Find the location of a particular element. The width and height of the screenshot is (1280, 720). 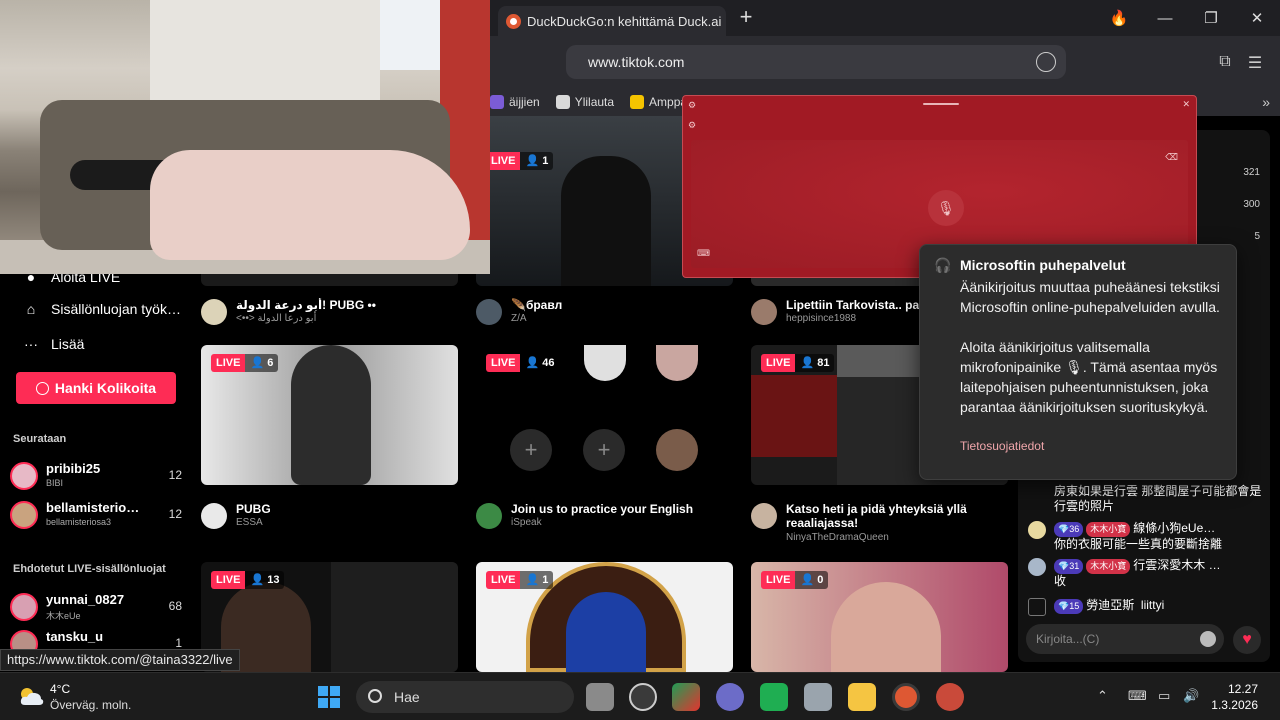

close-icon: ✕ is located at coordinates (1186, 104).